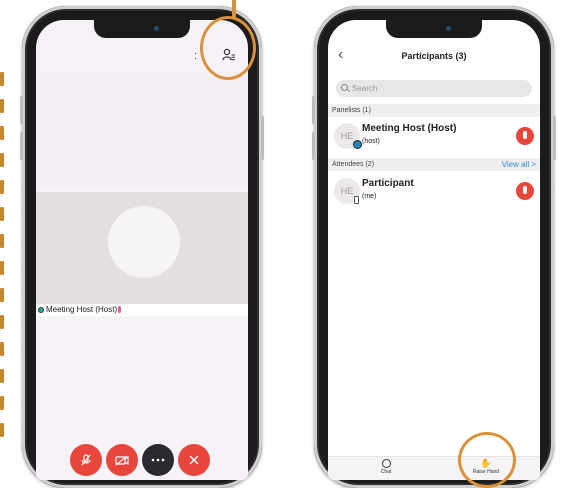 The width and height of the screenshot is (562, 488). I want to click on annotation-circle-raise-hand, so click(487, 460).